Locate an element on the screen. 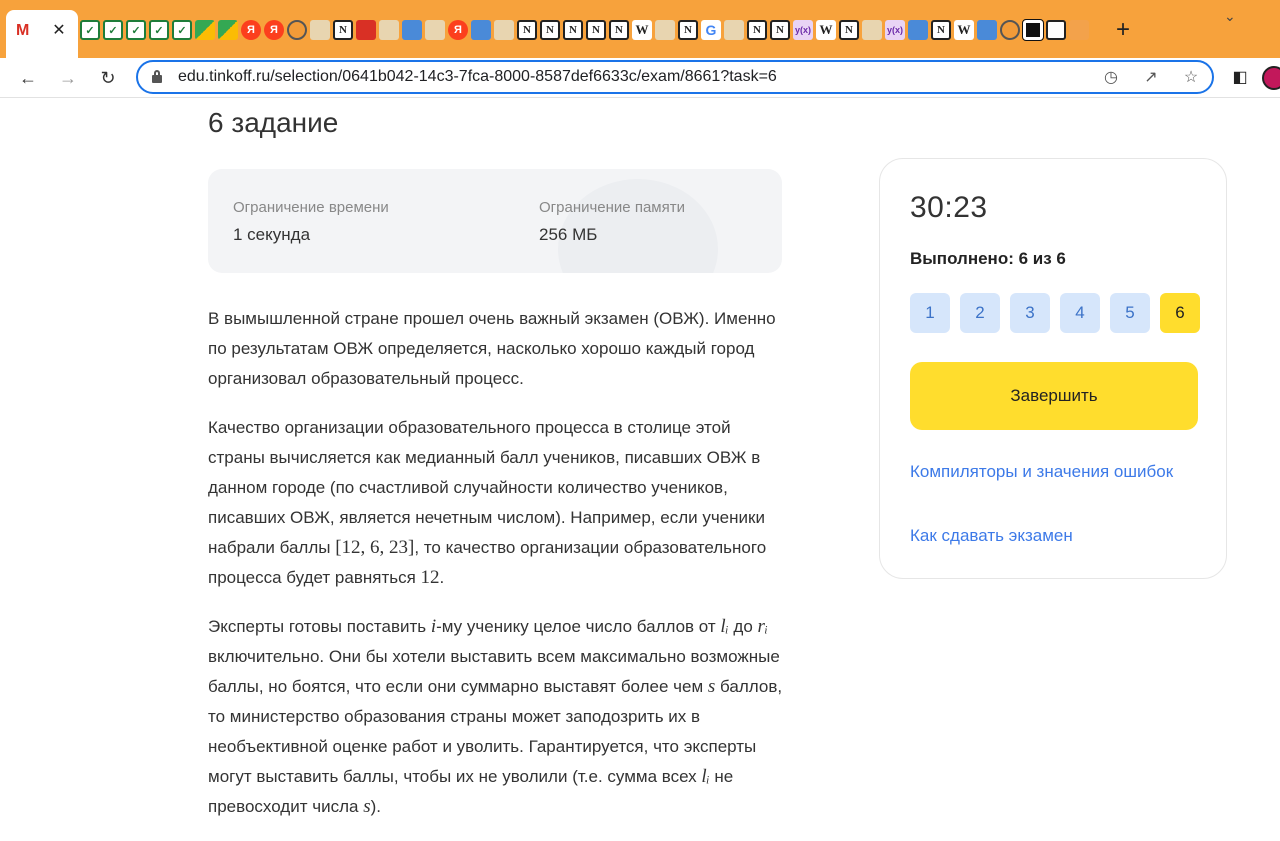  memory-limit-label: Ограничение памяти is located at coordinates (612, 207).